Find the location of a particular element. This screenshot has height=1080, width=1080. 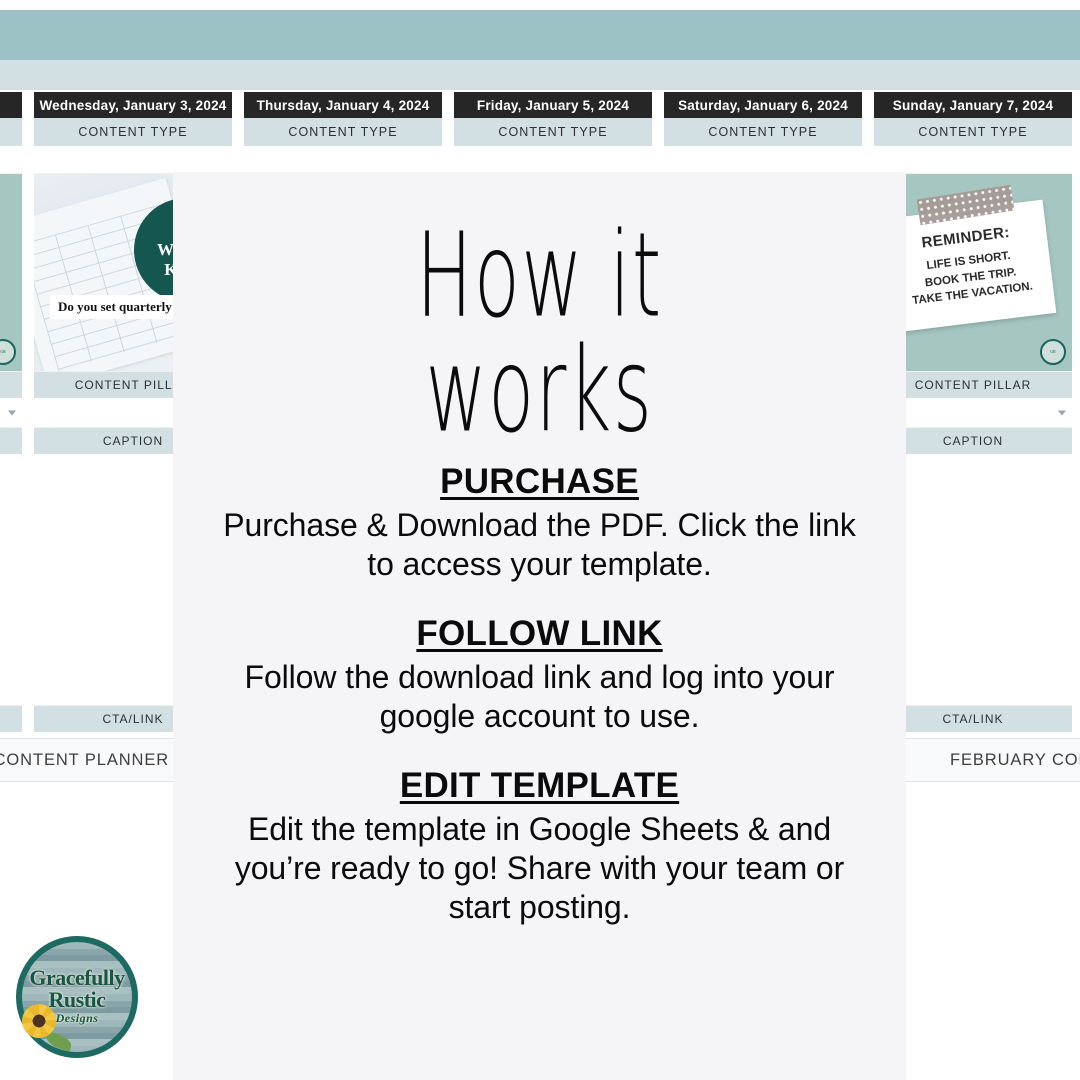

logo-line-3: Designs is located at coordinates (77, 1018).